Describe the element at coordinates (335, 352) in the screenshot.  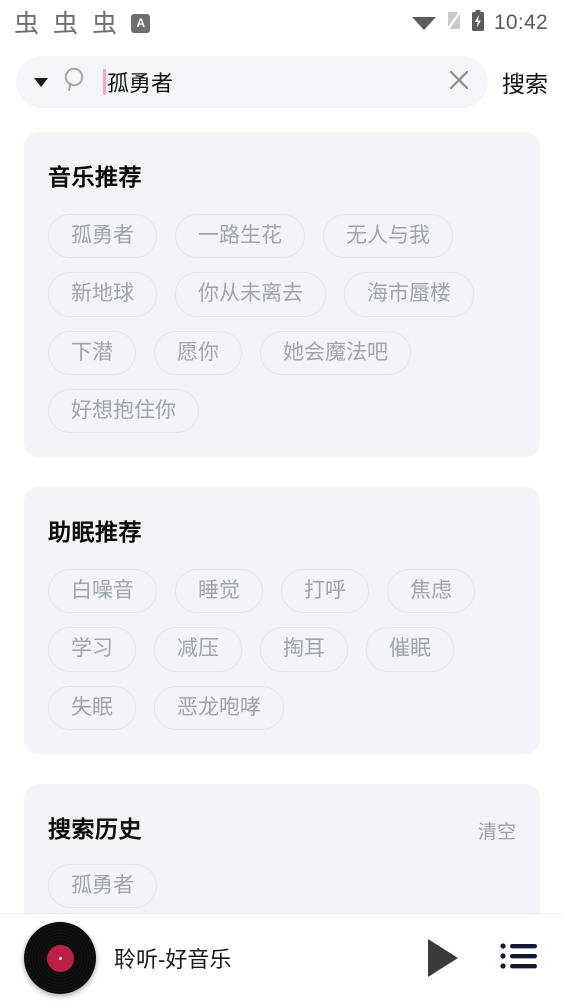
I see `chip: 她会魔法吧` at that location.